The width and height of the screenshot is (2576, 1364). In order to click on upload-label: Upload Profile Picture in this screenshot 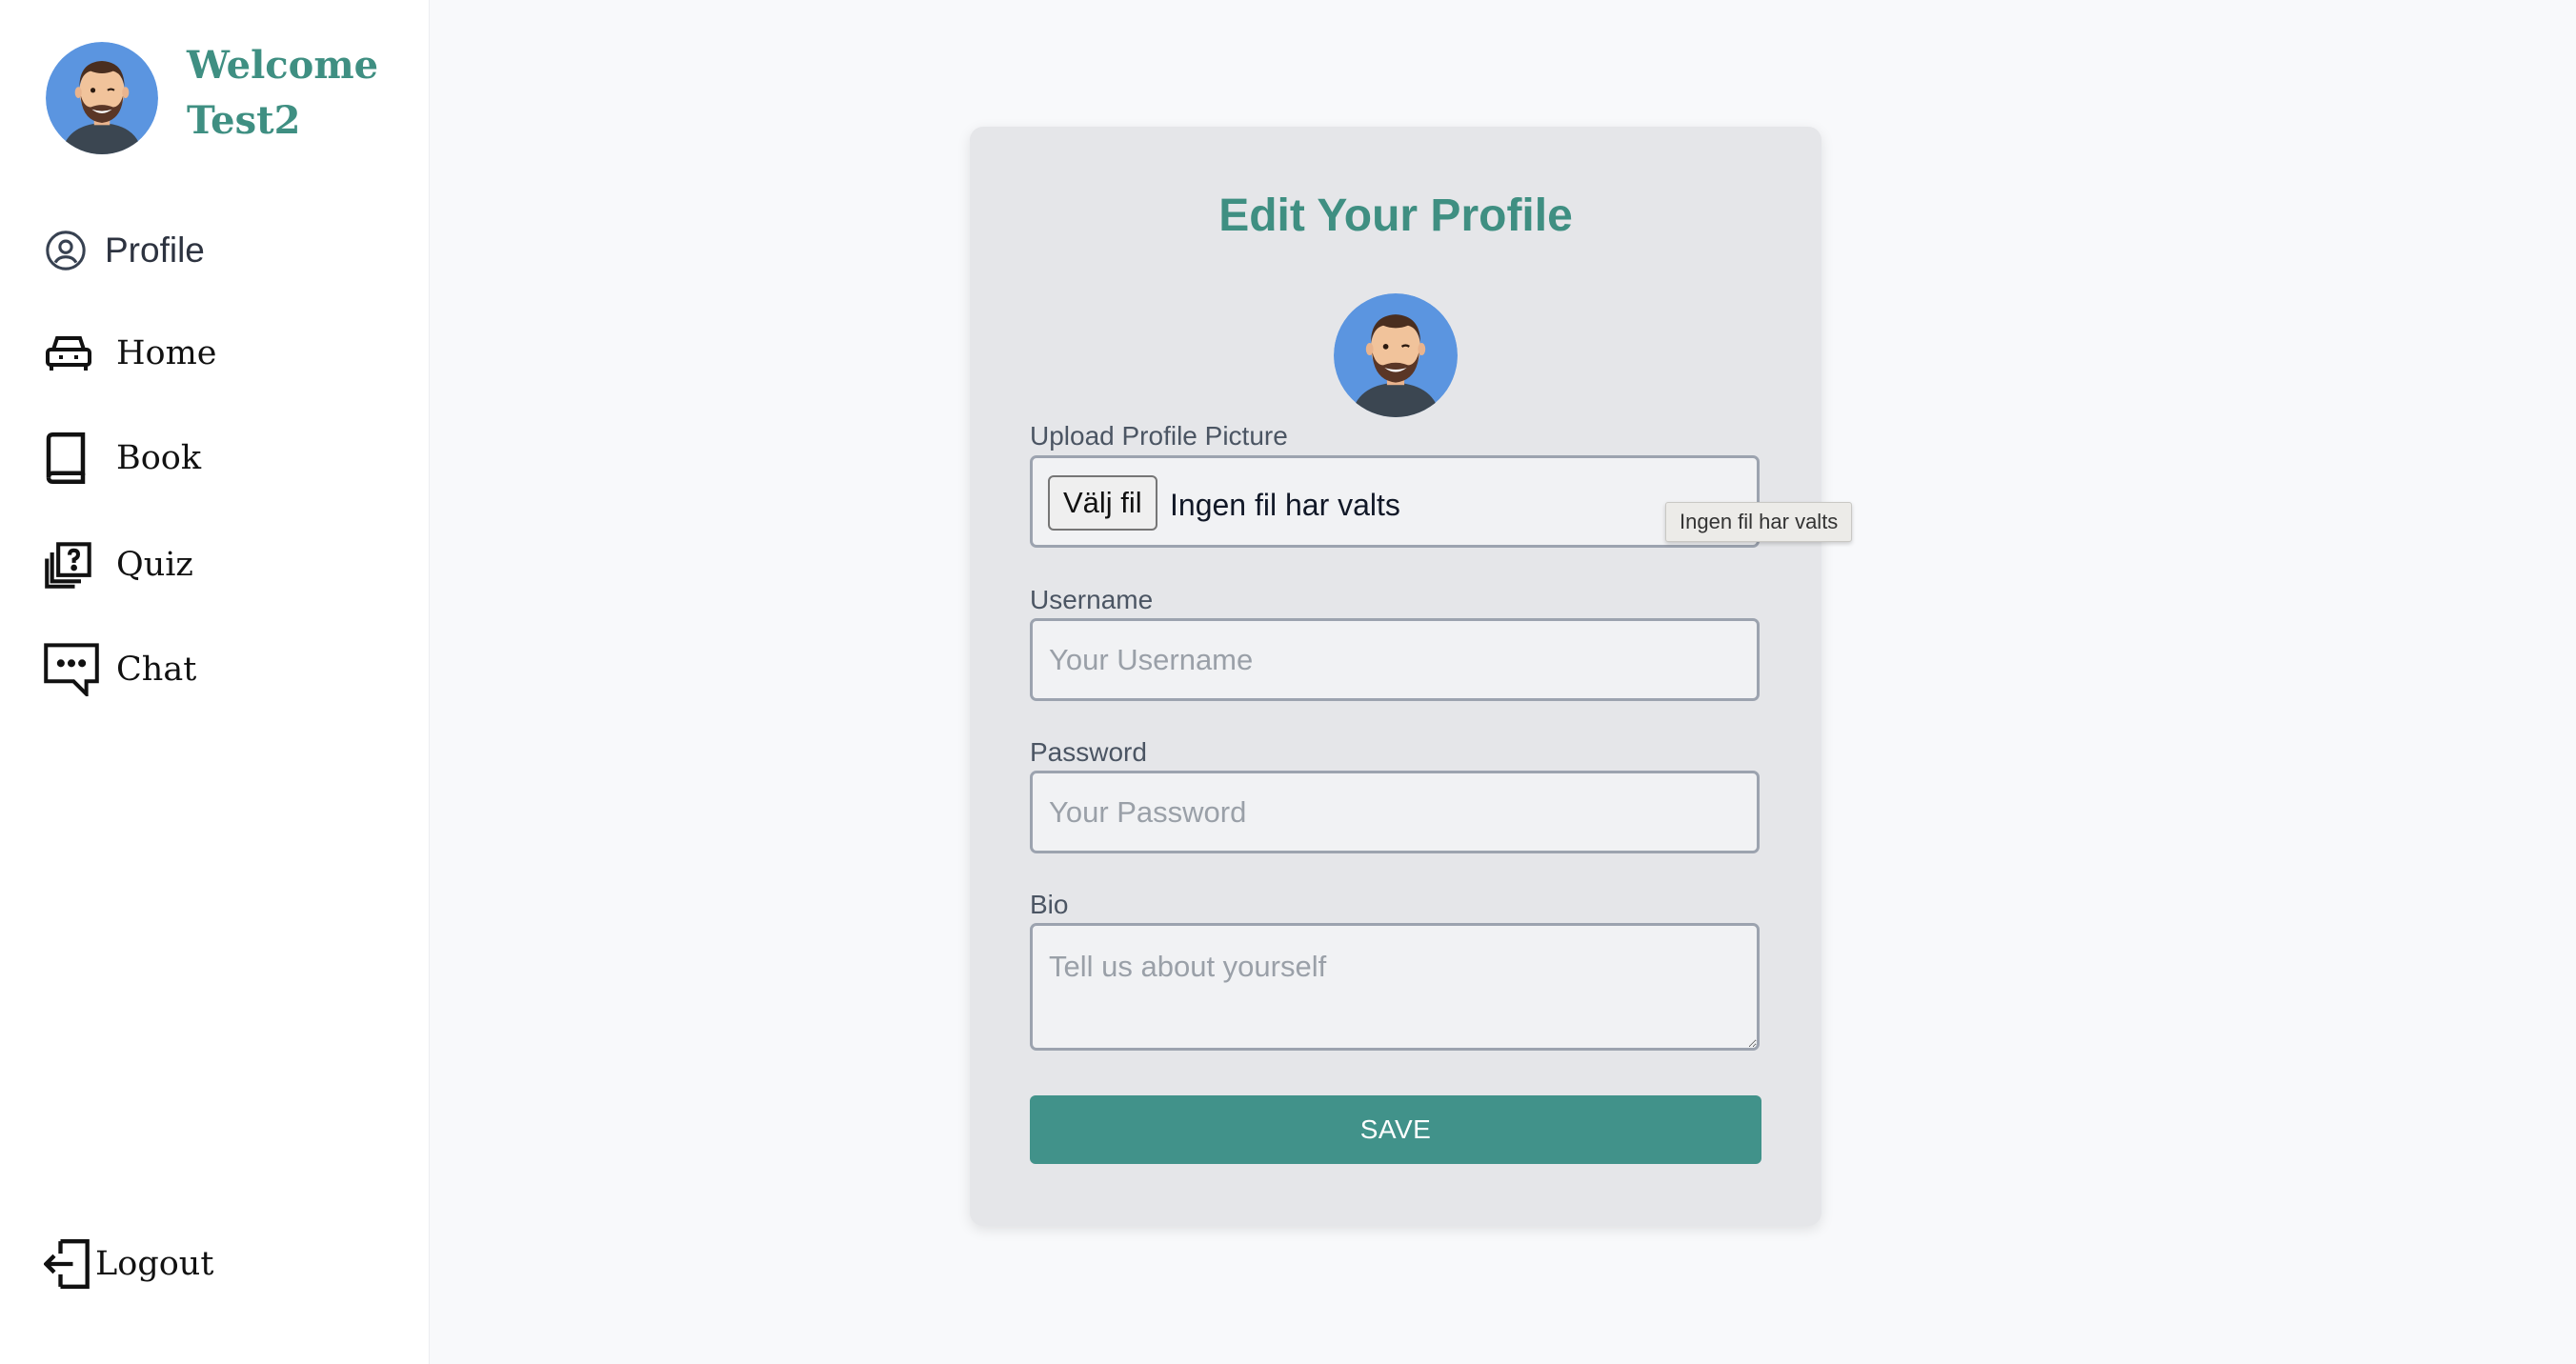, I will do `click(1159, 436)`.